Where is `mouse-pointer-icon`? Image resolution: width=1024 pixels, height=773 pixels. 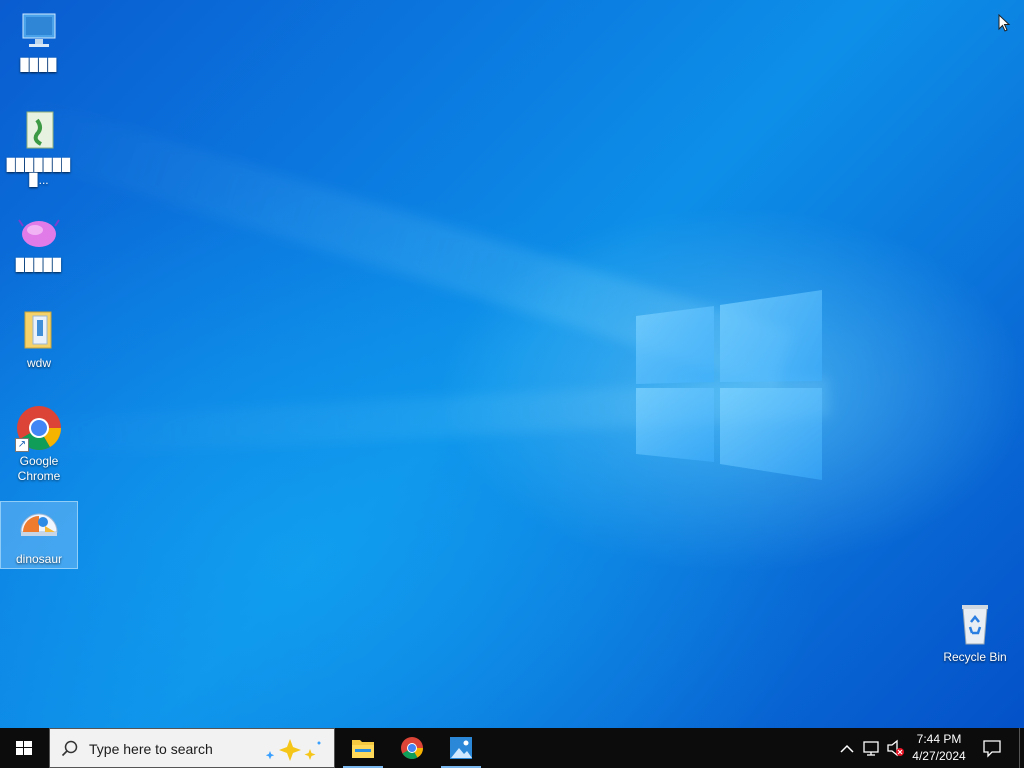
mouse-pointer-icon is located at coordinates (1004, 23).